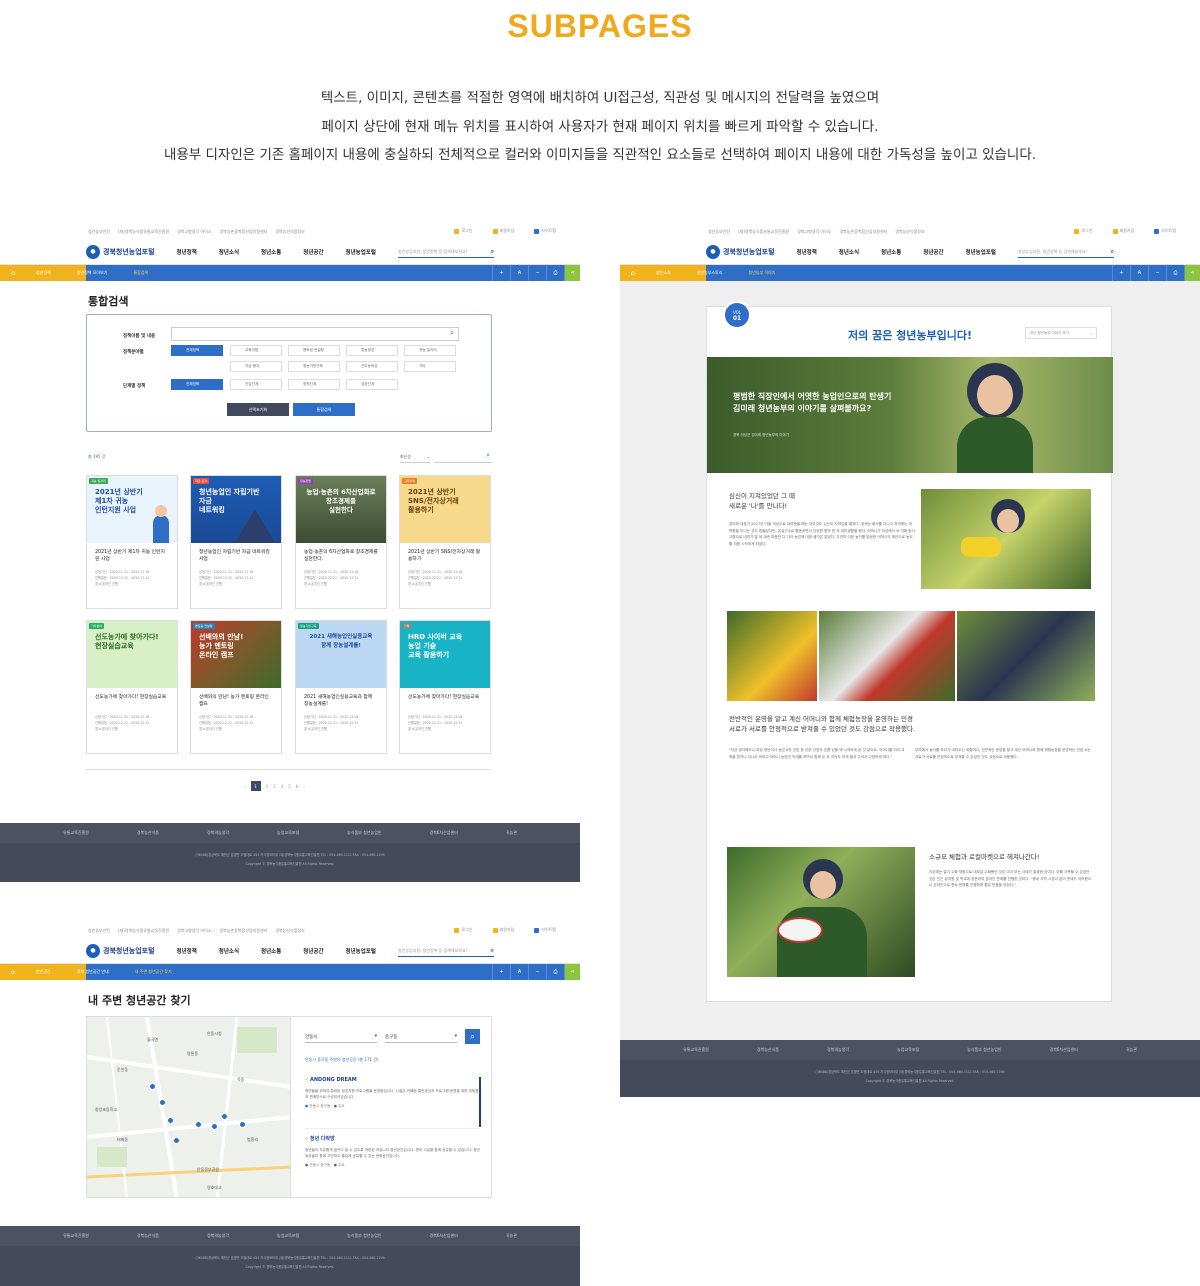  I want to click on sort-select: 최신순 ⌄, so click(415, 457).